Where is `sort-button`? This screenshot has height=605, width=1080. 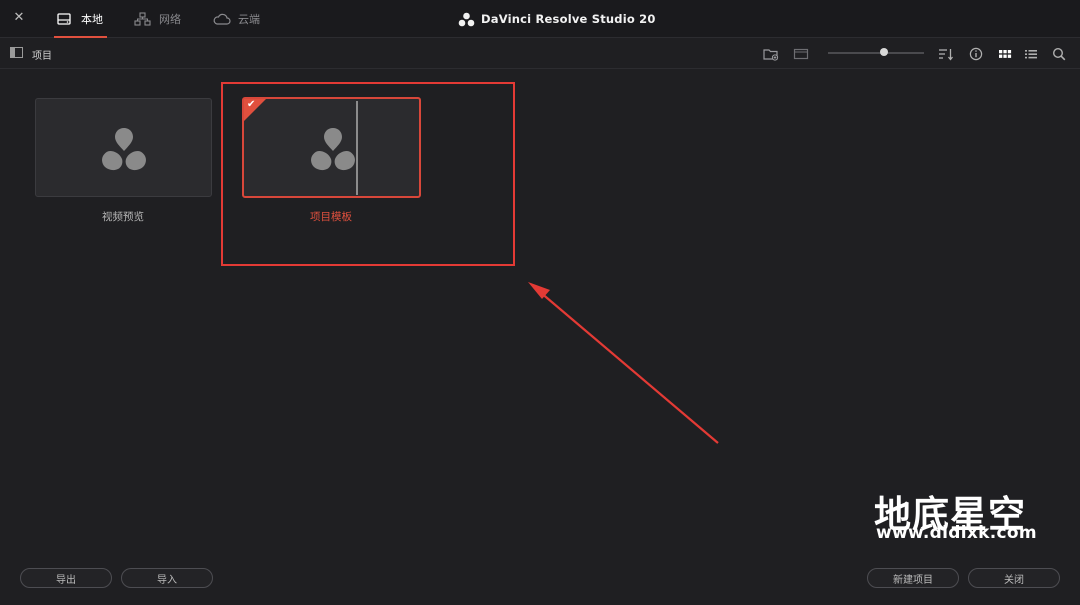
sort-button is located at coordinates (946, 54).